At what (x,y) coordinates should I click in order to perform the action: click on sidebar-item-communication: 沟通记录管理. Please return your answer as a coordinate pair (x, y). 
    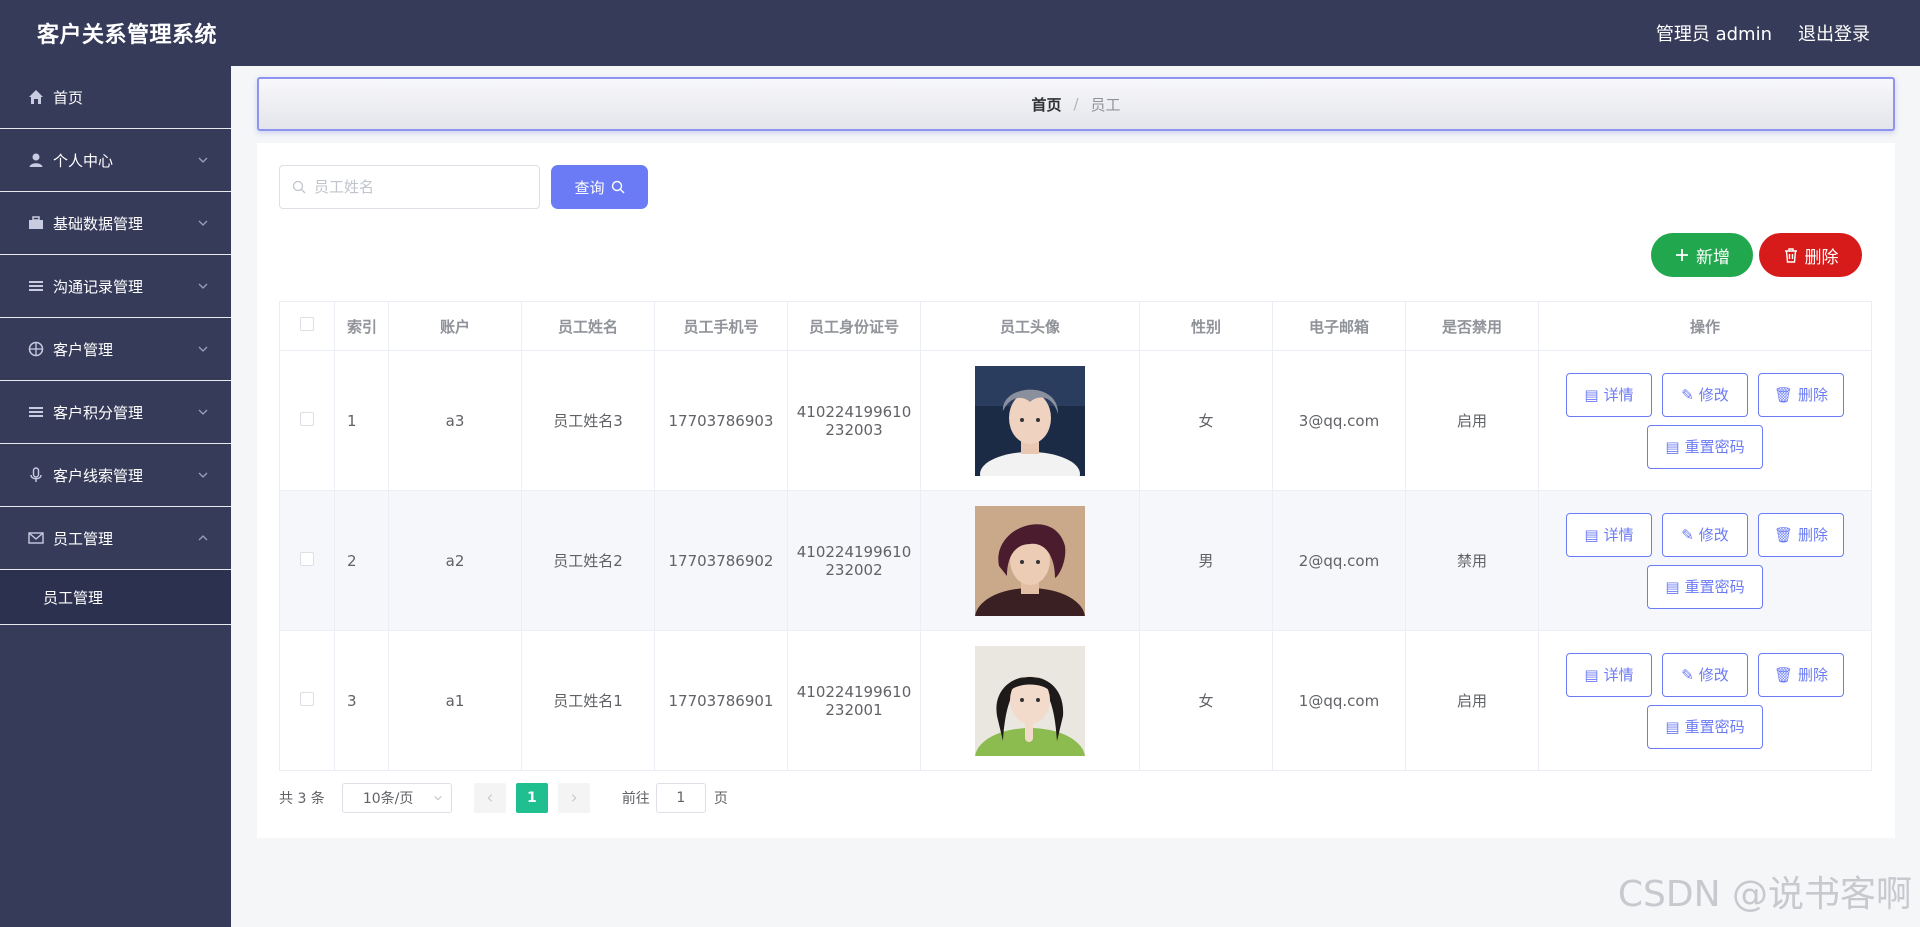
    Looking at the image, I should click on (115, 286).